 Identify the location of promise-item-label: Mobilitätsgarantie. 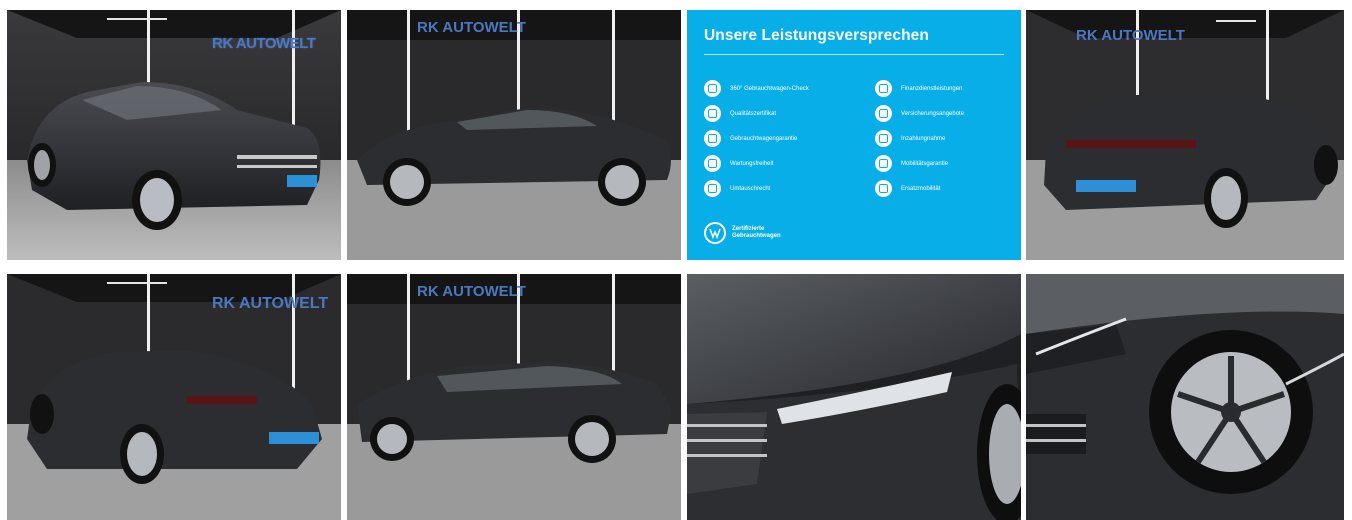
(925, 163).